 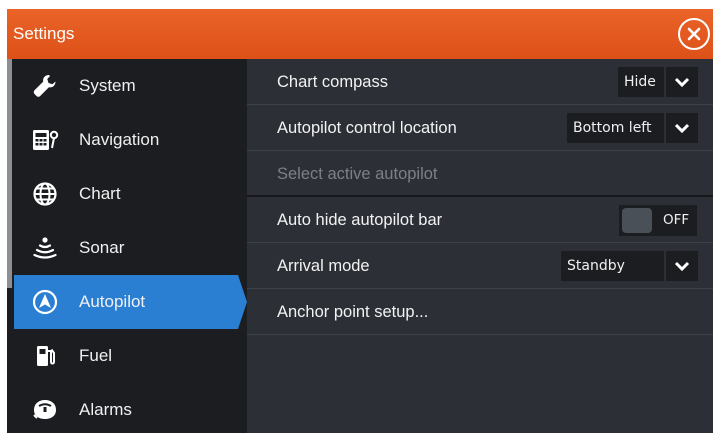 I want to click on sidebar-item-autopilot: Autopilot, so click(x=127, y=302).